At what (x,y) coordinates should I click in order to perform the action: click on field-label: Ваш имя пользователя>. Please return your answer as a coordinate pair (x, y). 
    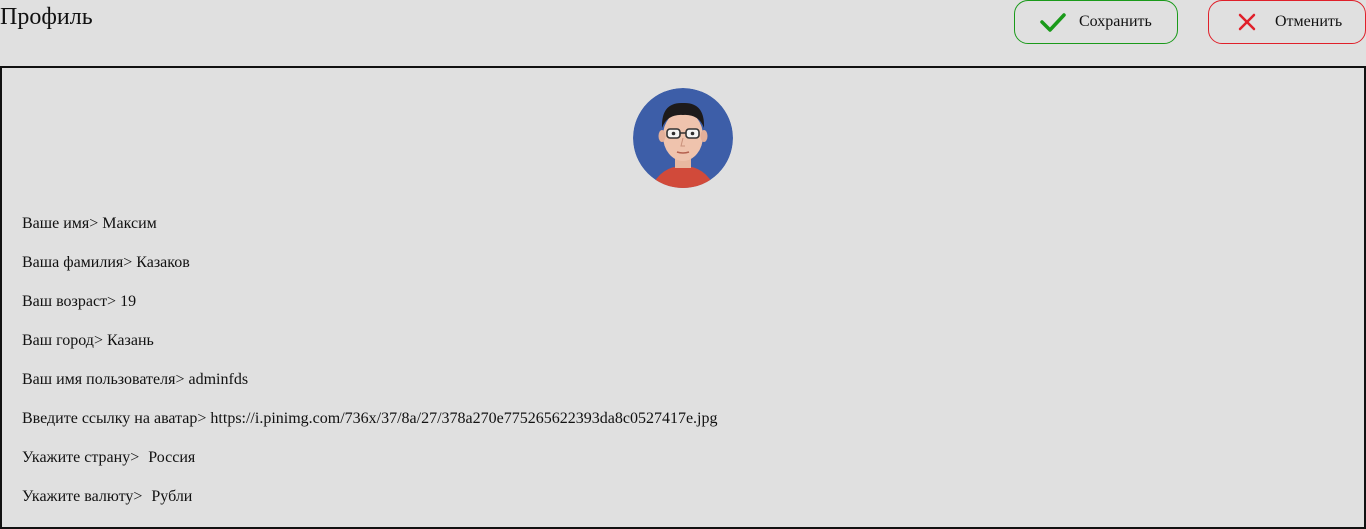
    Looking at the image, I should click on (103, 379).